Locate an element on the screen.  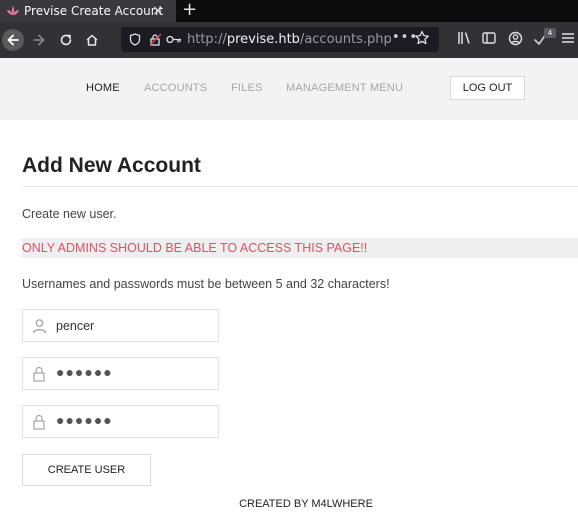
back-arrow-icon is located at coordinates (13, 40).